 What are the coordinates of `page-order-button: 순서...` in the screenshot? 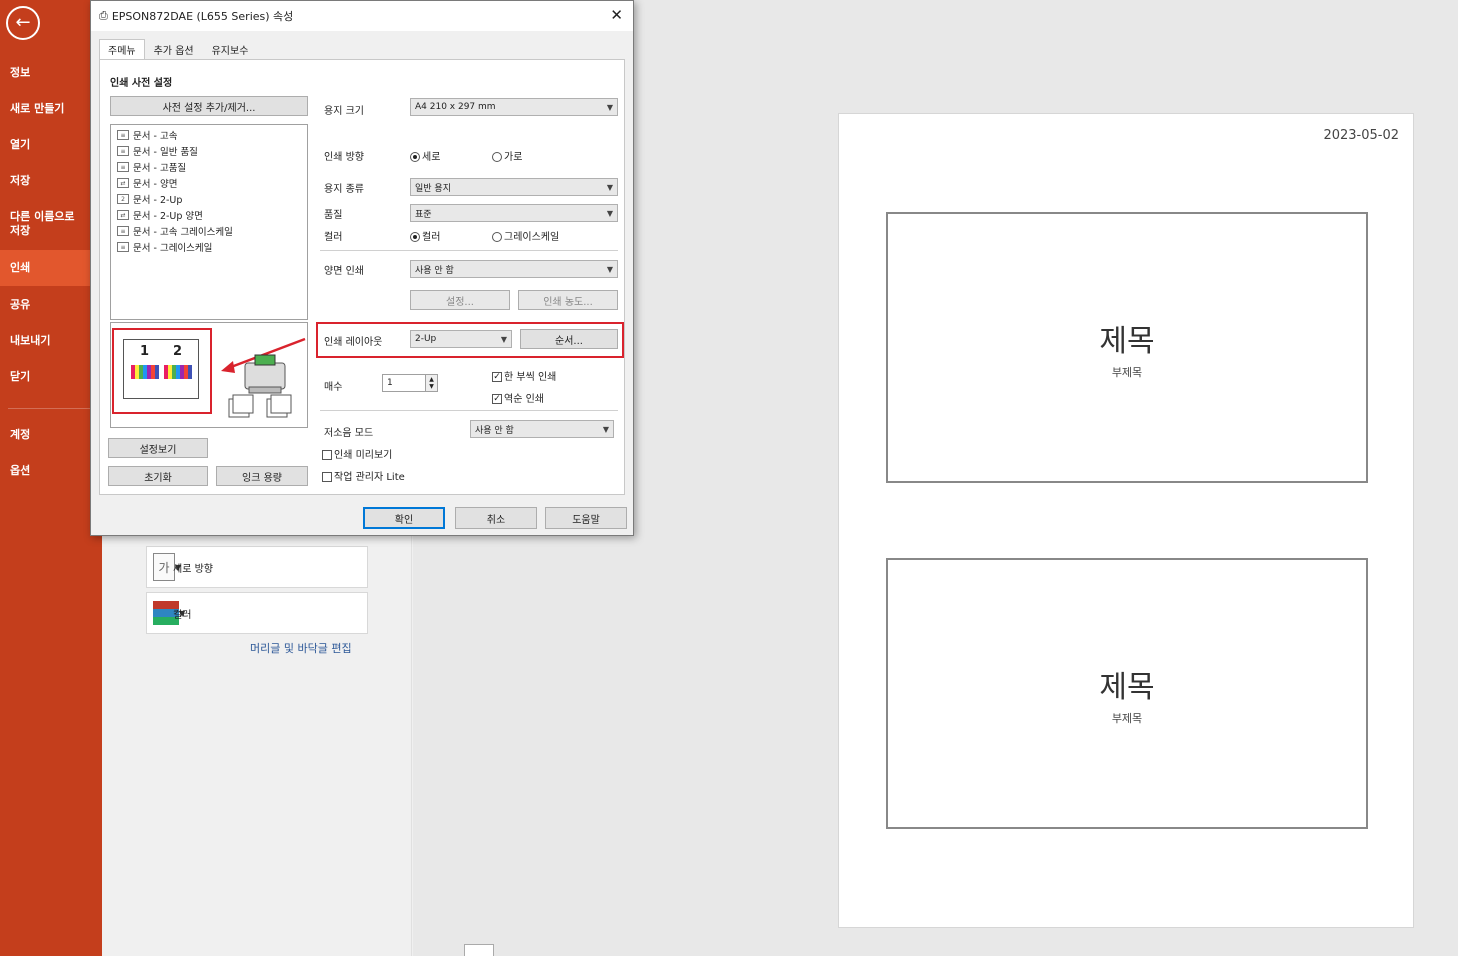 It's located at (569, 339).